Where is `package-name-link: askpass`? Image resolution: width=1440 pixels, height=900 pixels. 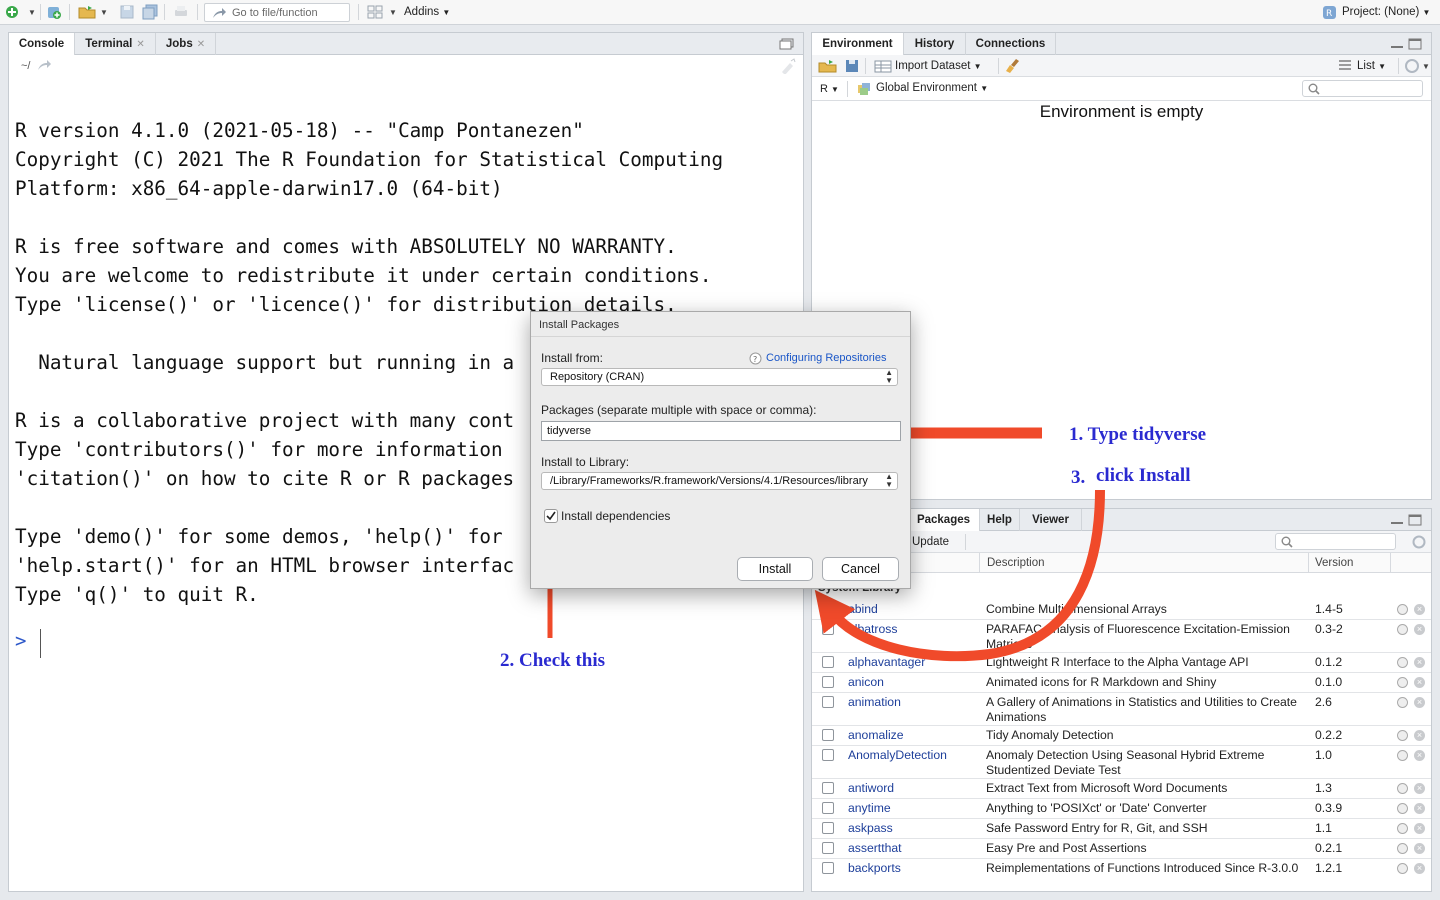 package-name-link: askpass is located at coordinates (870, 828).